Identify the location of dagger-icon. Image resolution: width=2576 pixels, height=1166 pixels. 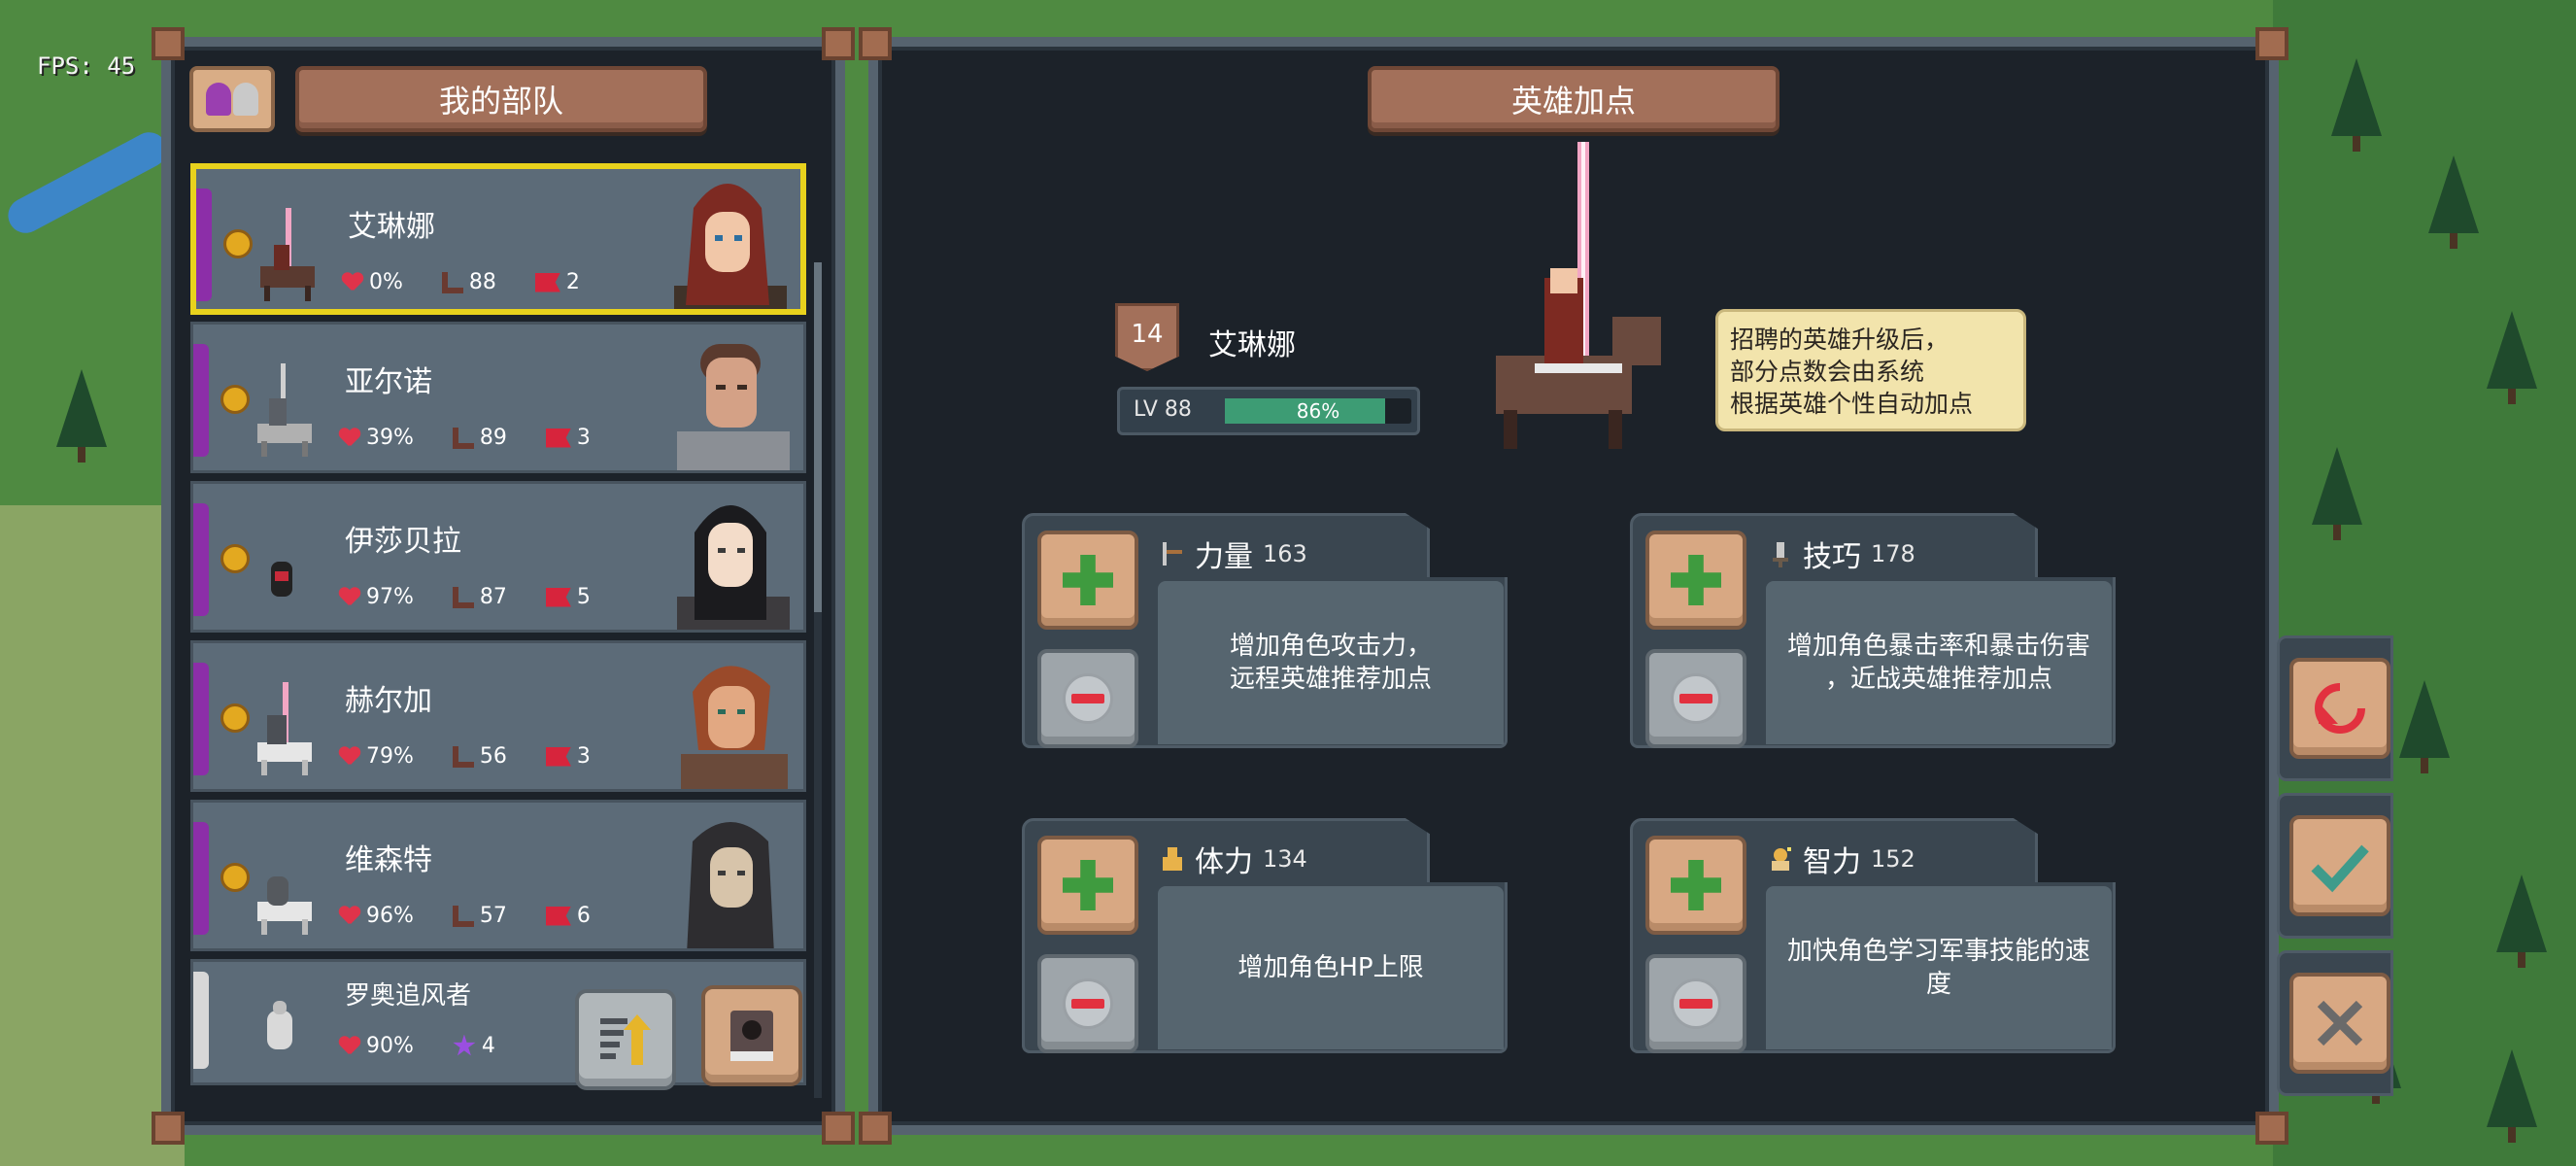
(1780, 554).